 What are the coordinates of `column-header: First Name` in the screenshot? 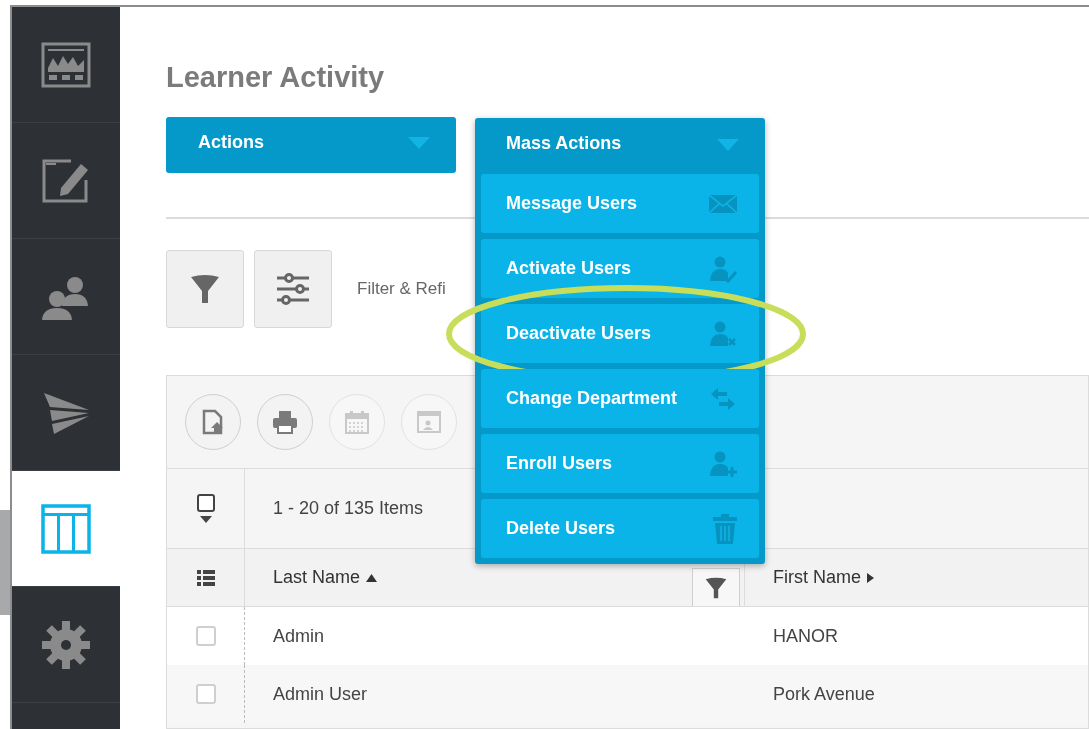 It's located at (817, 577).